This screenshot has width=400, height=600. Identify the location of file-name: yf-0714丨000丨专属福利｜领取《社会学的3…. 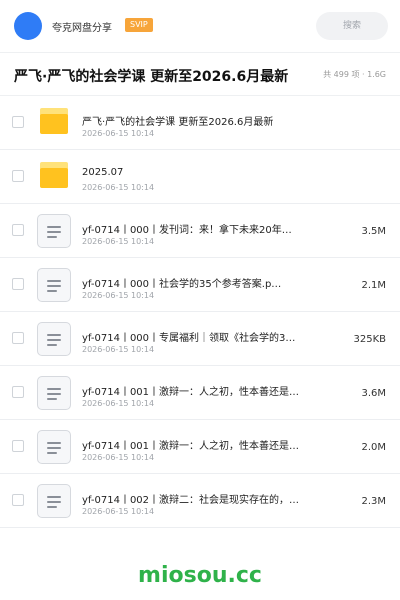
(198, 336).